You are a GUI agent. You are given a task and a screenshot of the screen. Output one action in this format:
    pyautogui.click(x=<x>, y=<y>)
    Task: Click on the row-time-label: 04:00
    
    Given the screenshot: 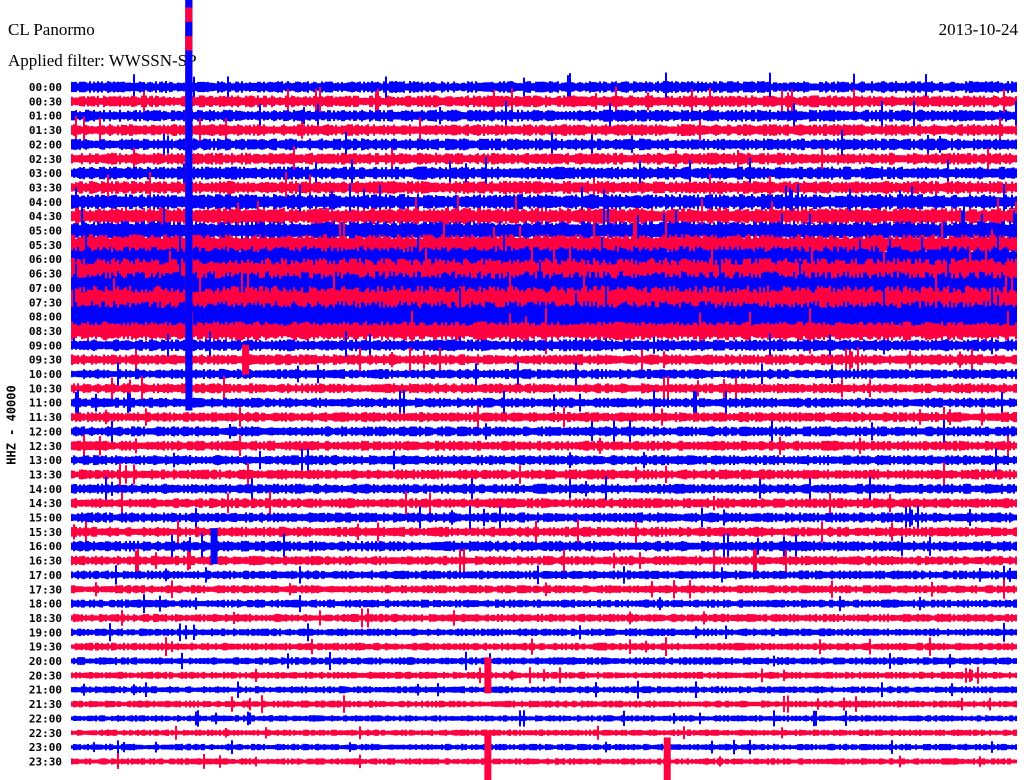 What is the action you would take?
    pyautogui.click(x=45, y=202)
    